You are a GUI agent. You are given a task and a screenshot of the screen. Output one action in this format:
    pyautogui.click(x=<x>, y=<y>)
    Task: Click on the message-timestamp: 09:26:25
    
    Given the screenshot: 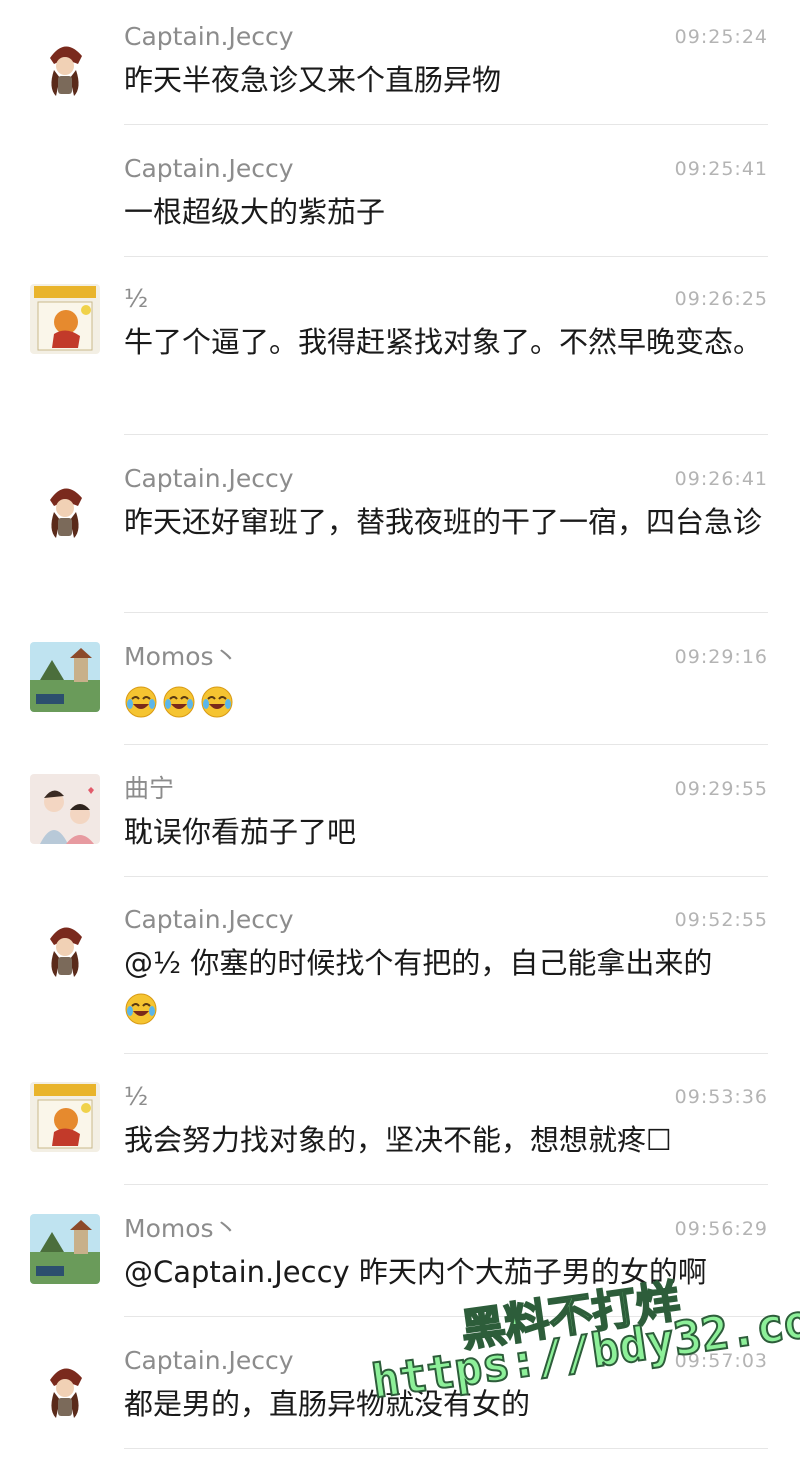 What is the action you would take?
    pyautogui.click(x=721, y=299)
    